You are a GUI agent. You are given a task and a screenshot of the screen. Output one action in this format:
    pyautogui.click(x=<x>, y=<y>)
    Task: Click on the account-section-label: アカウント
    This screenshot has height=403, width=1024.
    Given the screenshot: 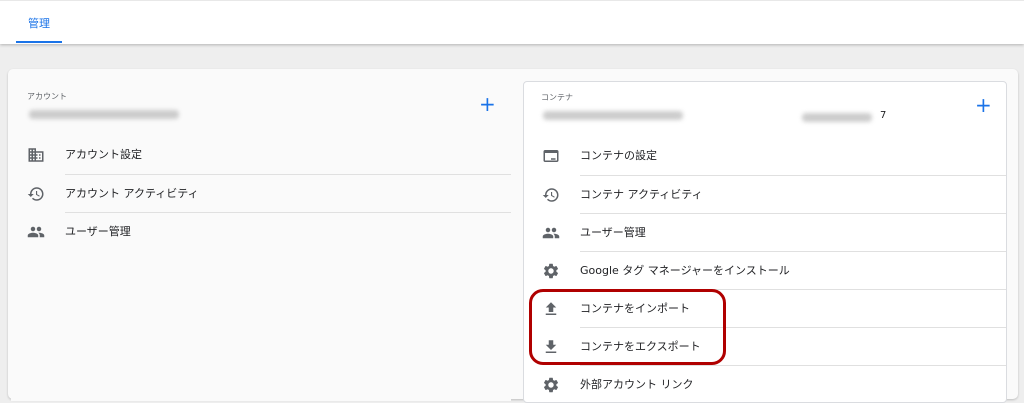 What is the action you would take?
    pyautogui.click(x=47, y=96)
    